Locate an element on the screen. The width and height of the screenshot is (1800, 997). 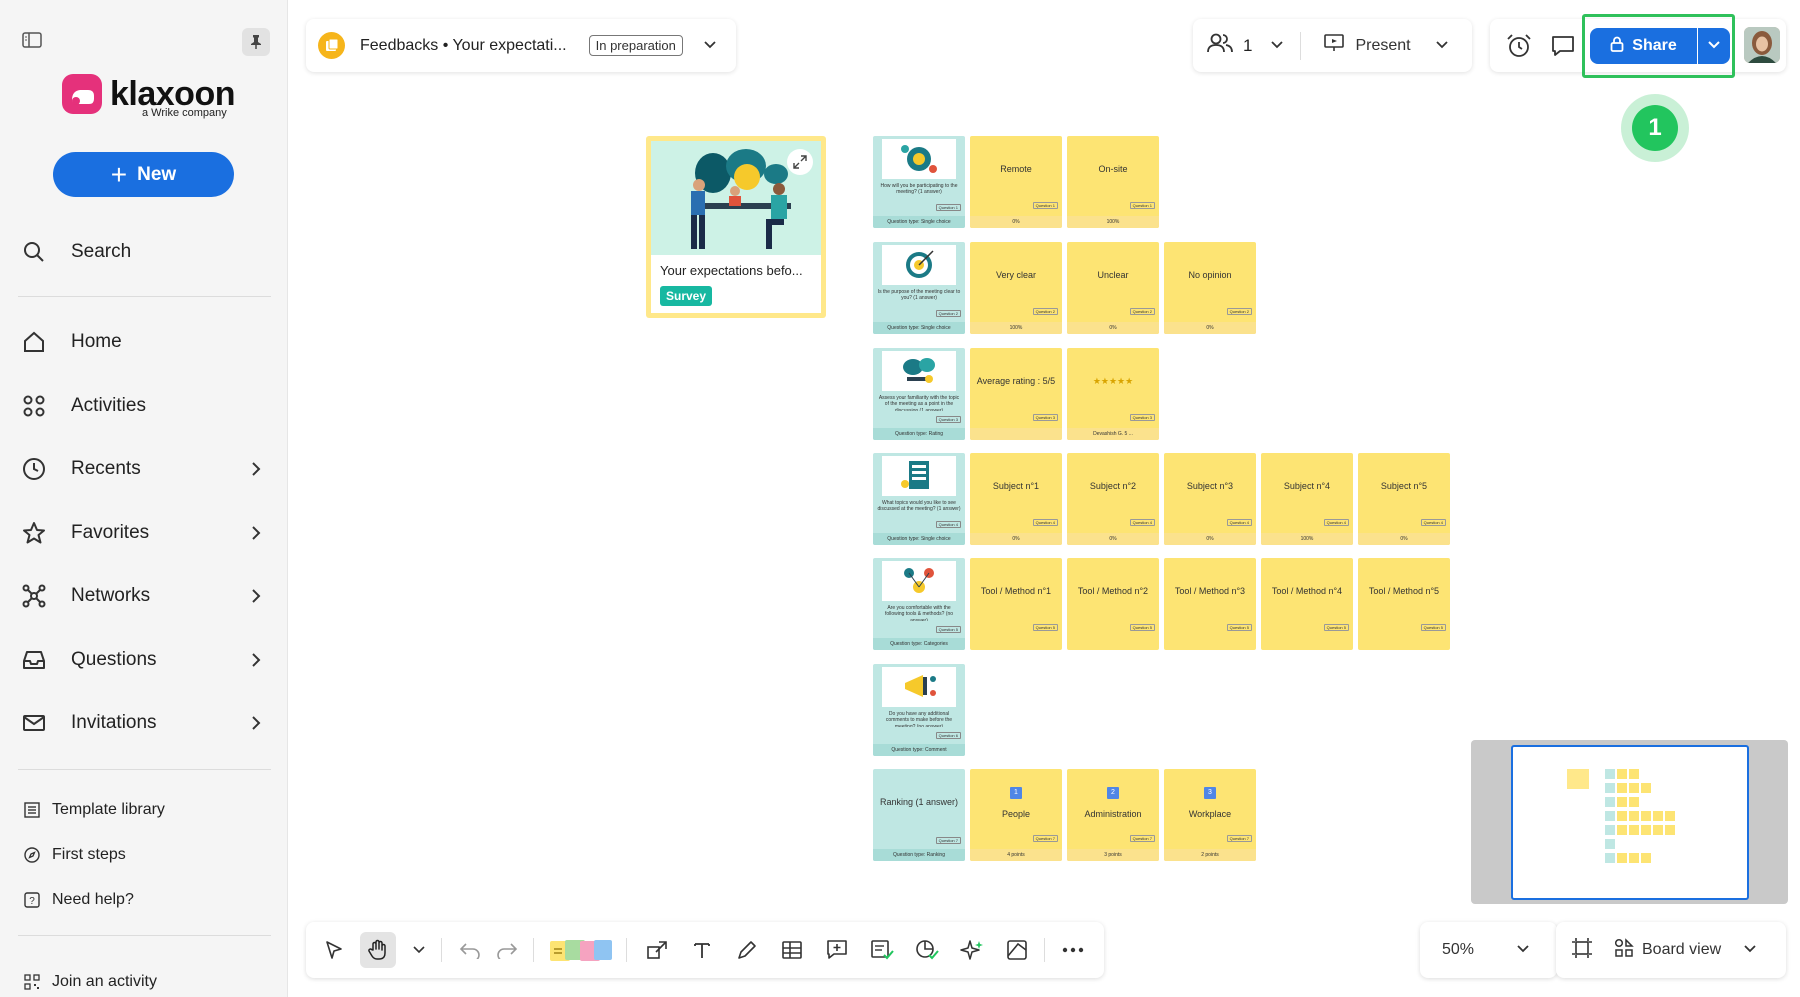
sidebar-item-label: Recents is located at coordinates (106, 468).